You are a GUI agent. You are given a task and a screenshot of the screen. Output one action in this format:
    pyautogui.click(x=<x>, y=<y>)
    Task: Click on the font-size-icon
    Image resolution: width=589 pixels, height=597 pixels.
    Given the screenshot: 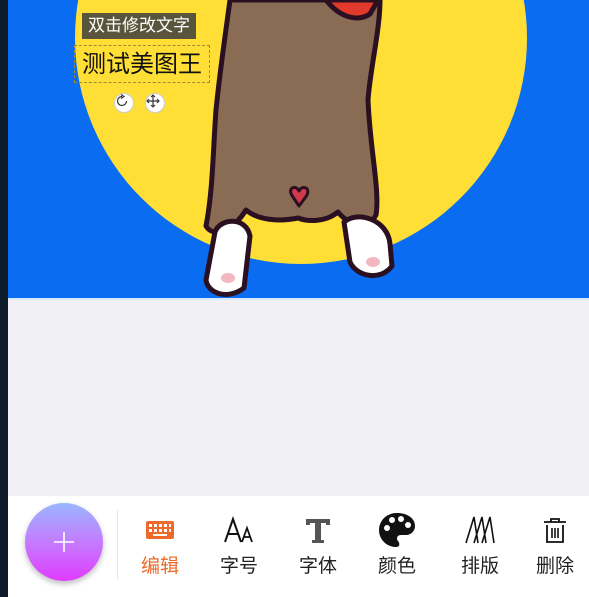 What is the action you would take?
    pyautogui.click(x=238, y=529)
    